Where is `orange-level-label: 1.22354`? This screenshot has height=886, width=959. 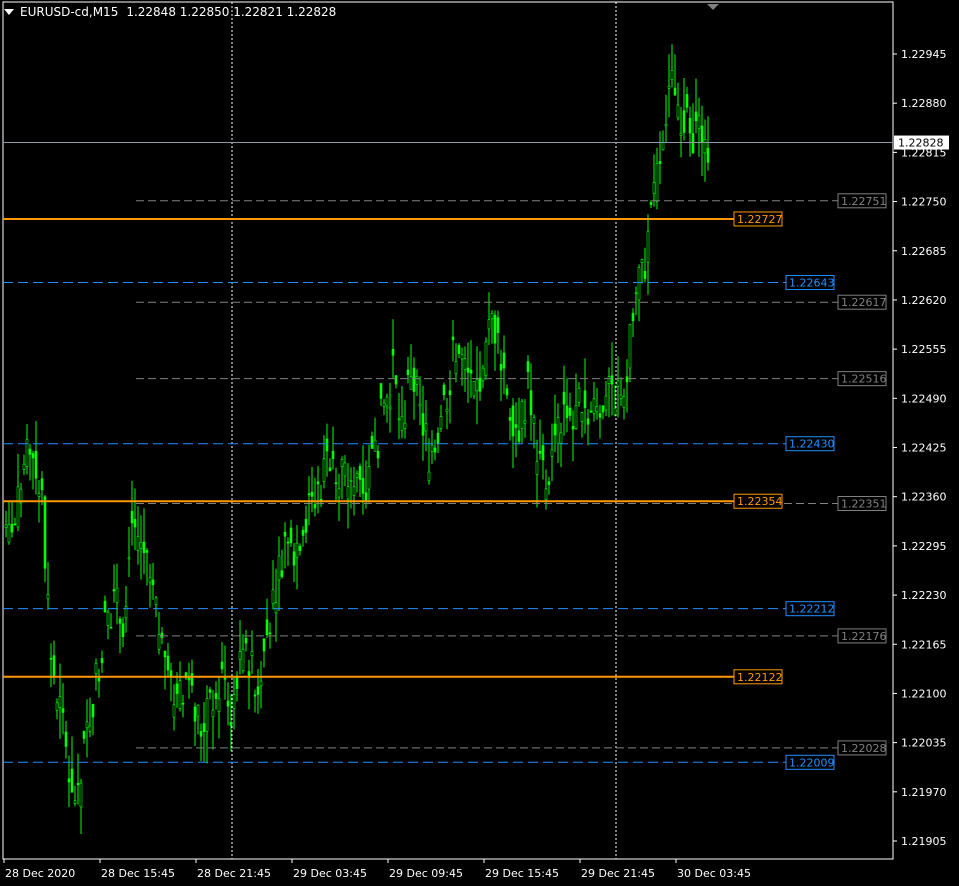 orange-level-label: 1.22354 is located at coordinates (760, 501).